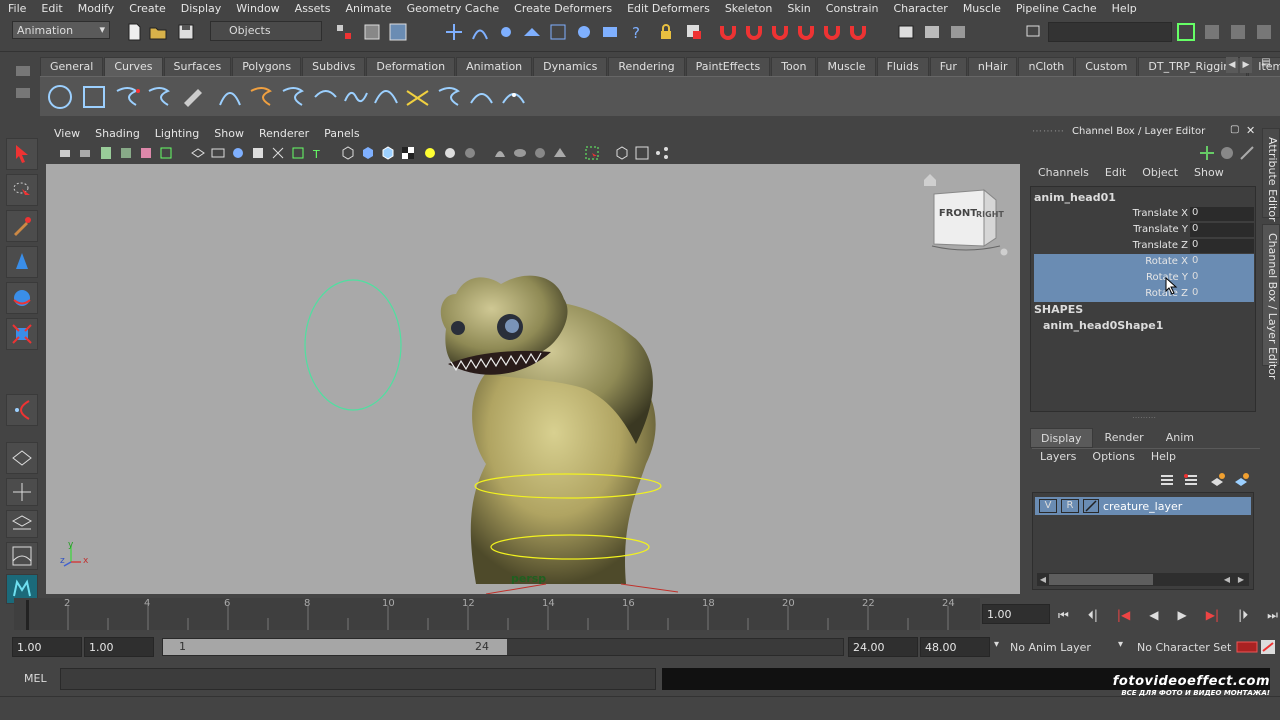 This screenshot has height=720, width=1280. What do you see at coordinates (228, 133) in the screenshot?
I see `panel-menu-show: Show` at bounding box center [228, 133].